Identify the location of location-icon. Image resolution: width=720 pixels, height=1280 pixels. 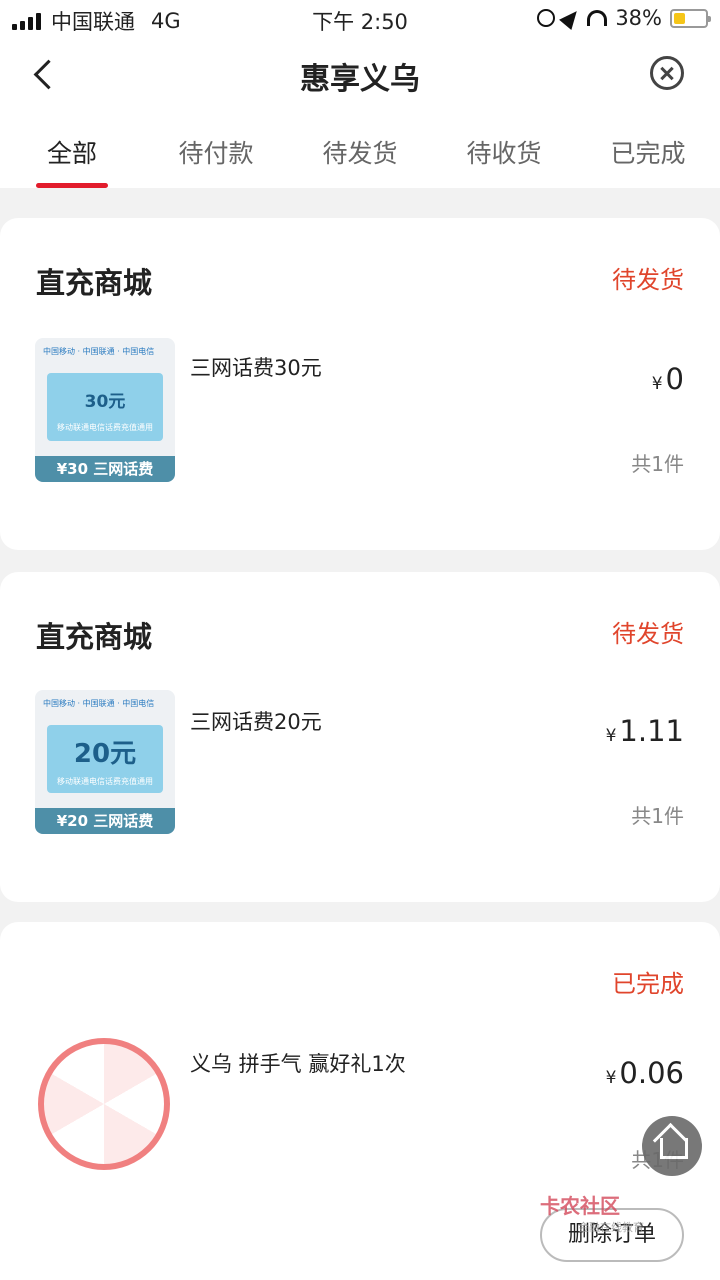
(571, 18).